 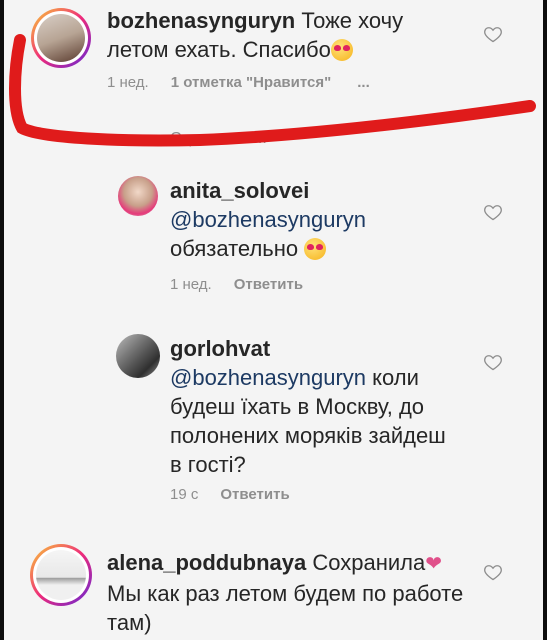 I want to click on pink-heart-emoji: ❤, so click(x=434, y=564).